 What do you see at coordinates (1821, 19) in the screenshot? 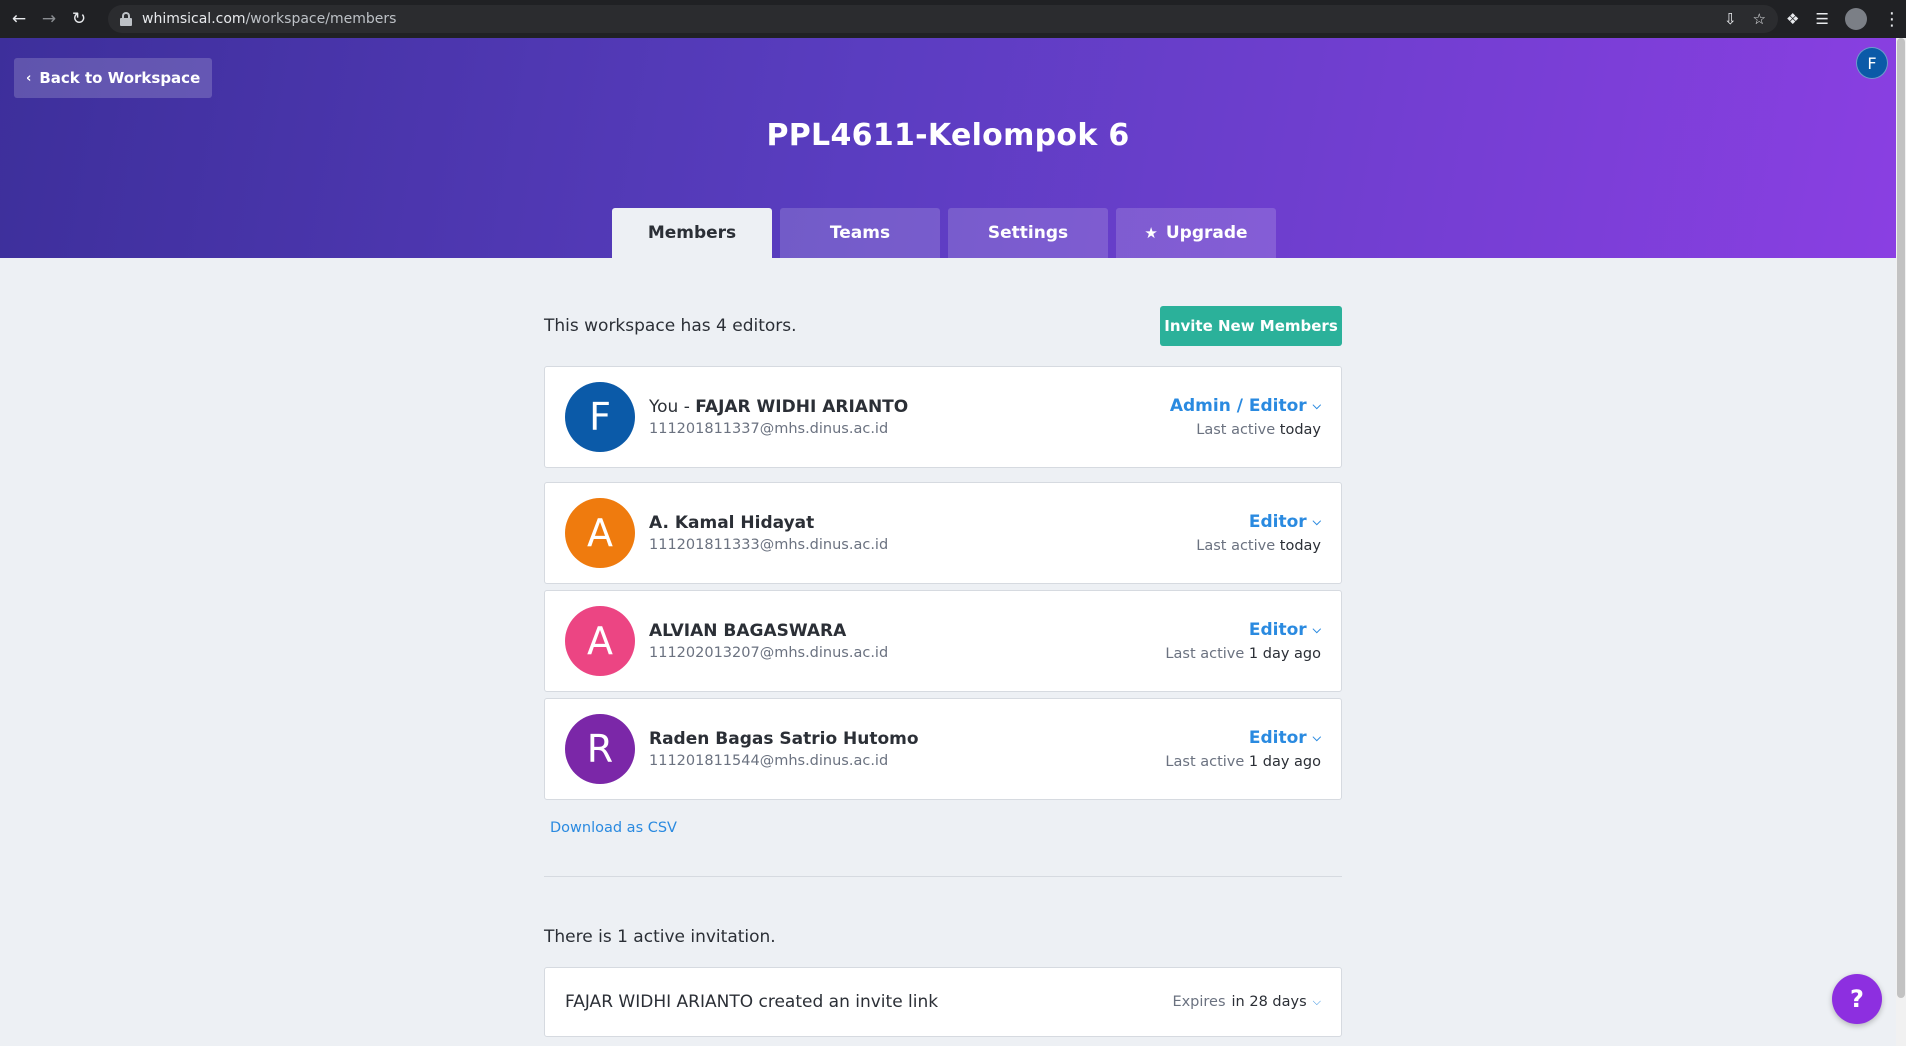
I see `media-icon: ☰` at bounding box center [1821, 19].